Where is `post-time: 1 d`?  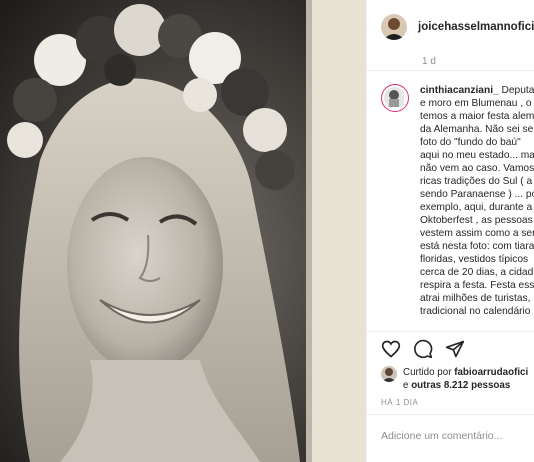 post-time: 1 d is located at coordinates (429, 61).